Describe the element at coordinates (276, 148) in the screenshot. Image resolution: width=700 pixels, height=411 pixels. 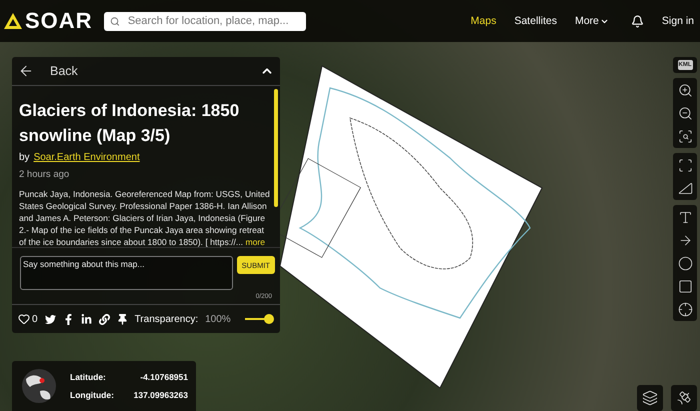
I see `scrollbar` at that location.